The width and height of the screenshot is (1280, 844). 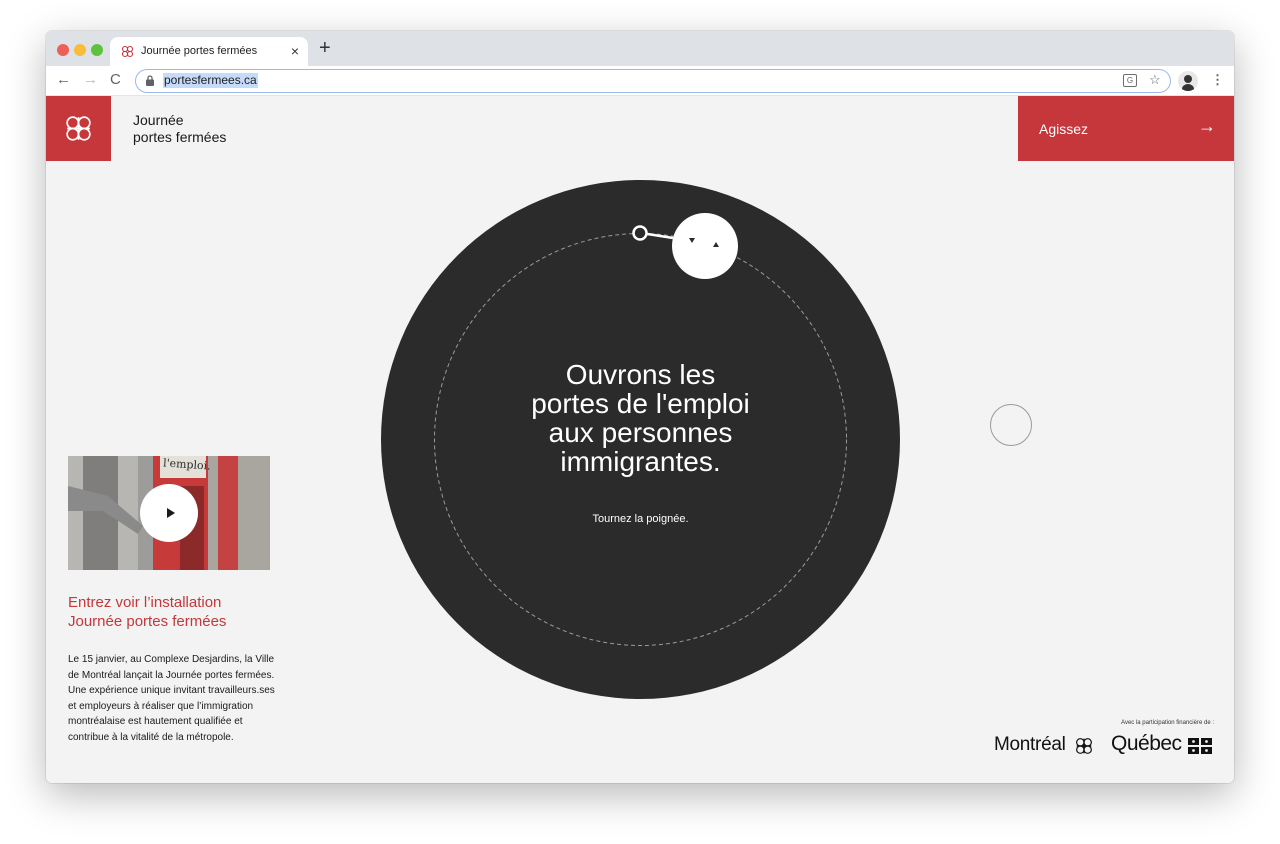 I want to click on play-icon, so click(x=169, y=513).